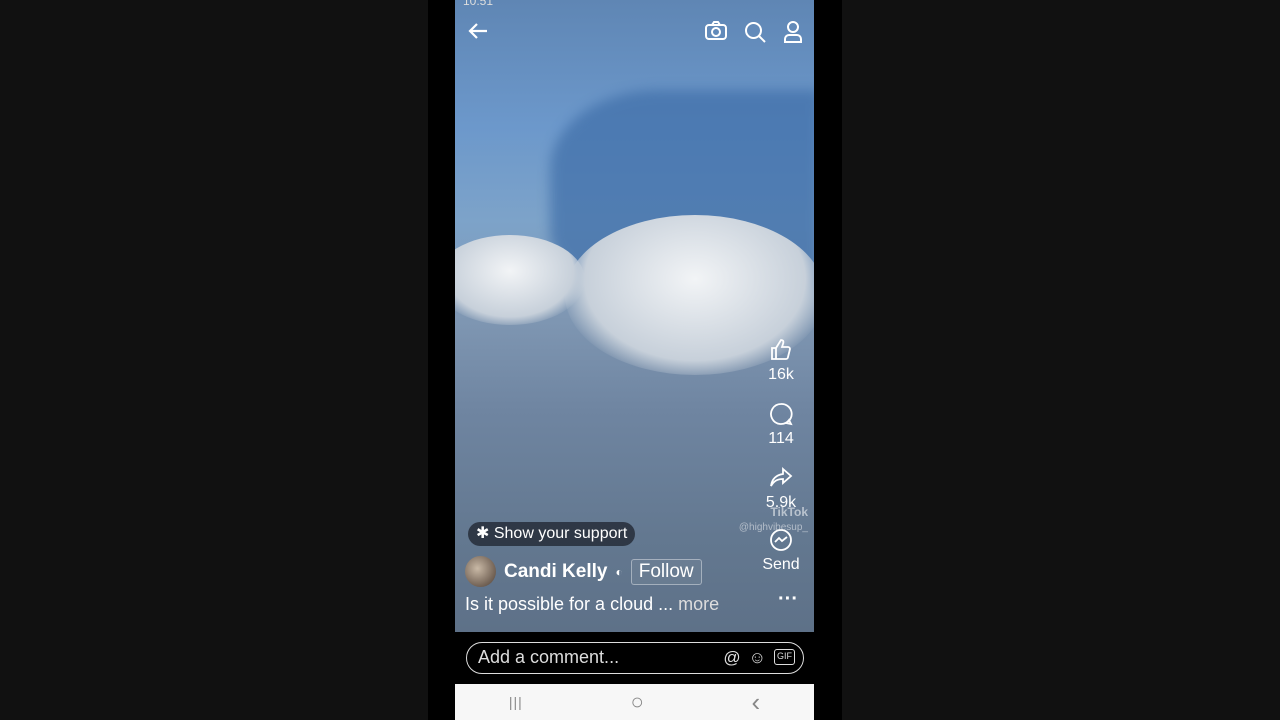 This screenshot has height=720, width=1280. I want to click on caption: Is it possible for a cloud ... more, so click(592, 604).